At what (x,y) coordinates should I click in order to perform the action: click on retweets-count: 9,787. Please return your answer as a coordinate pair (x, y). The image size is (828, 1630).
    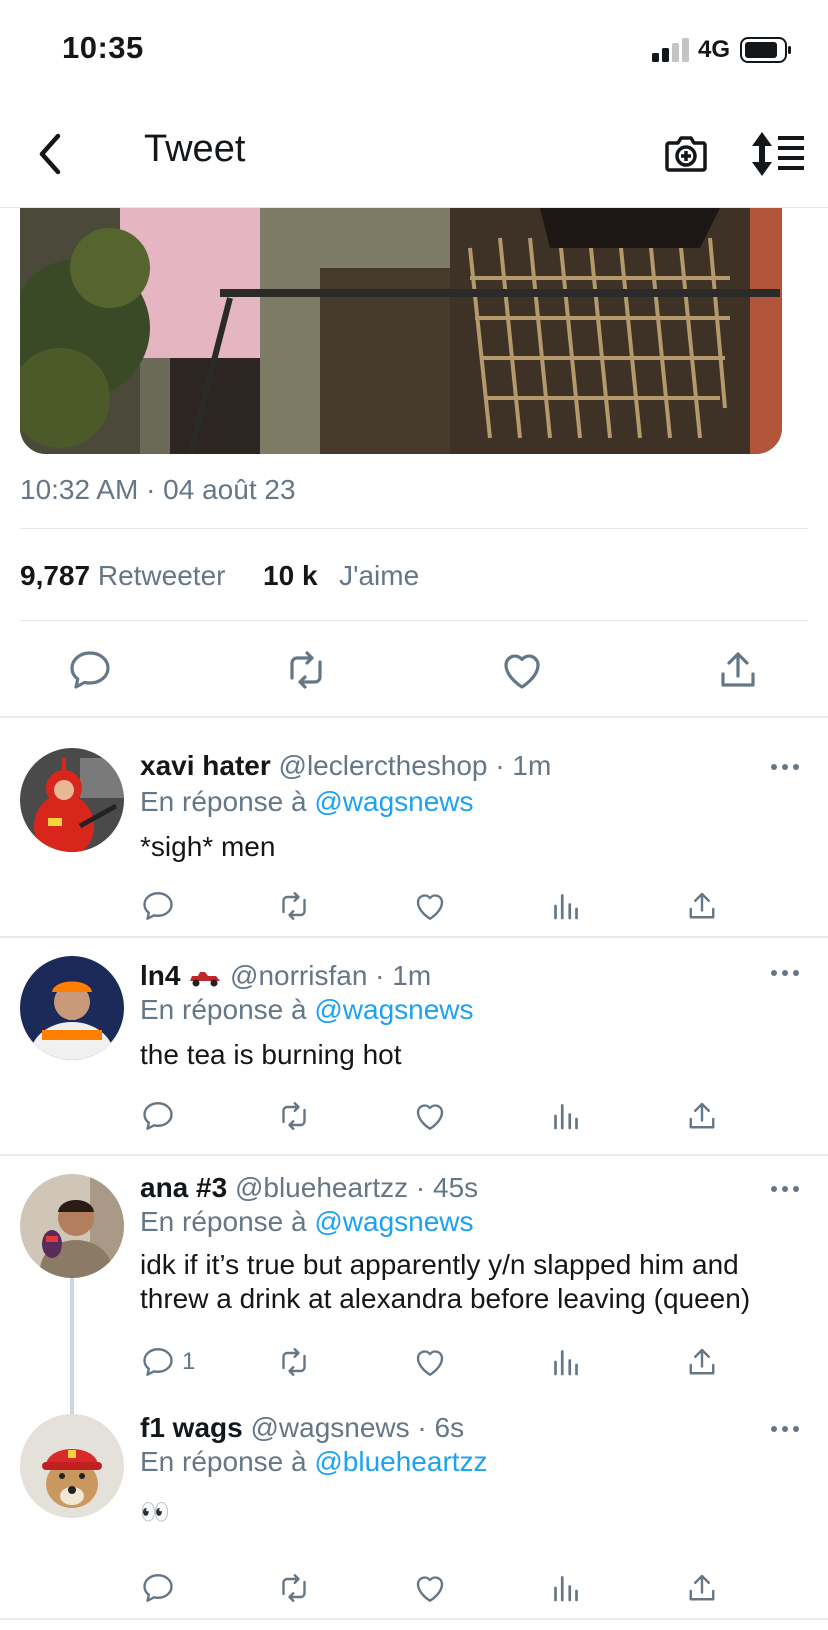
    Looking at the image, I should click on (55, 575).